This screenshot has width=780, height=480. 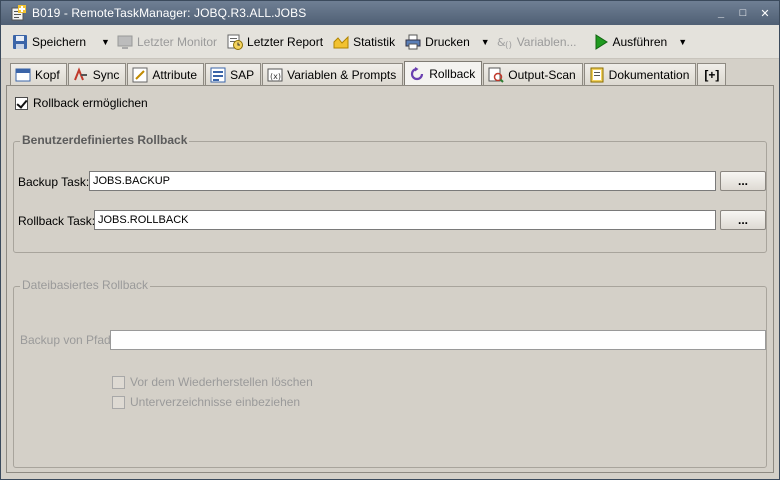 What do you see at coordinates (18, 13) in the screenshot?
I see `task-document-icon` at bounding box center [18, 13].